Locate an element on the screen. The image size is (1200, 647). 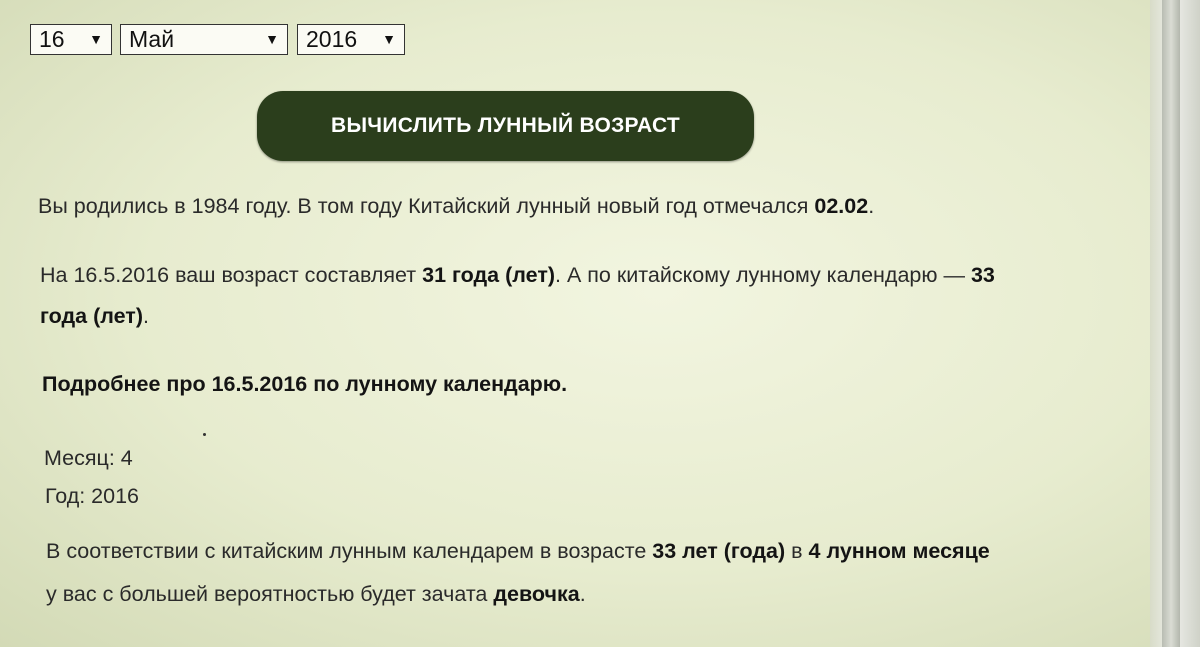
age-value: 31 года (лет) is located at coordinates (489, 275).